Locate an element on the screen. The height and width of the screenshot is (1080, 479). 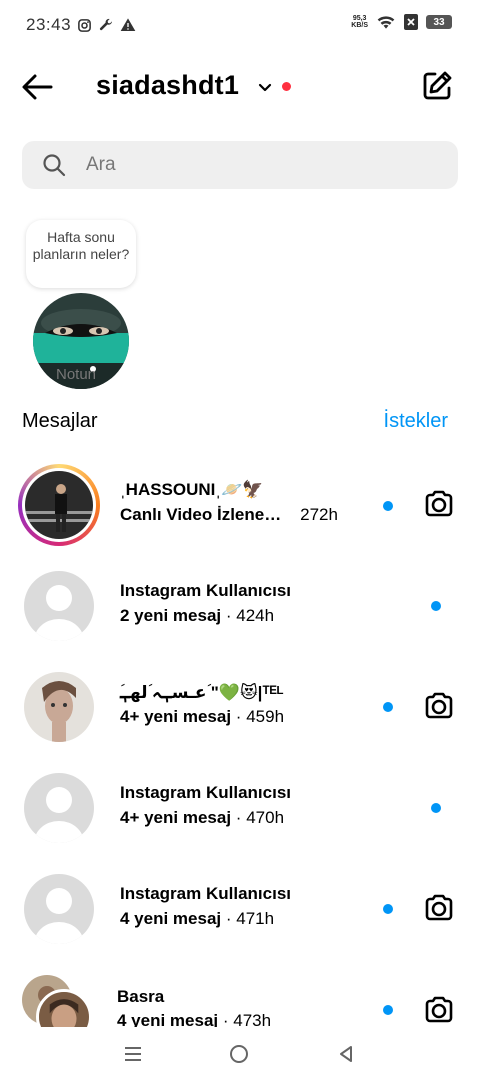
back-nav-button is located at coordinates (346, 1054).